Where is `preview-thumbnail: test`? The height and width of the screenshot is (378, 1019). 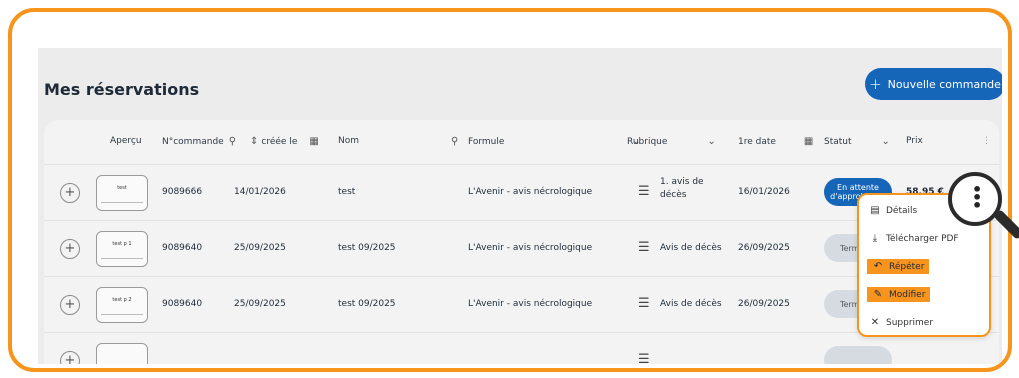
preview-thumbnail: test is located at coordinates (122, 193).